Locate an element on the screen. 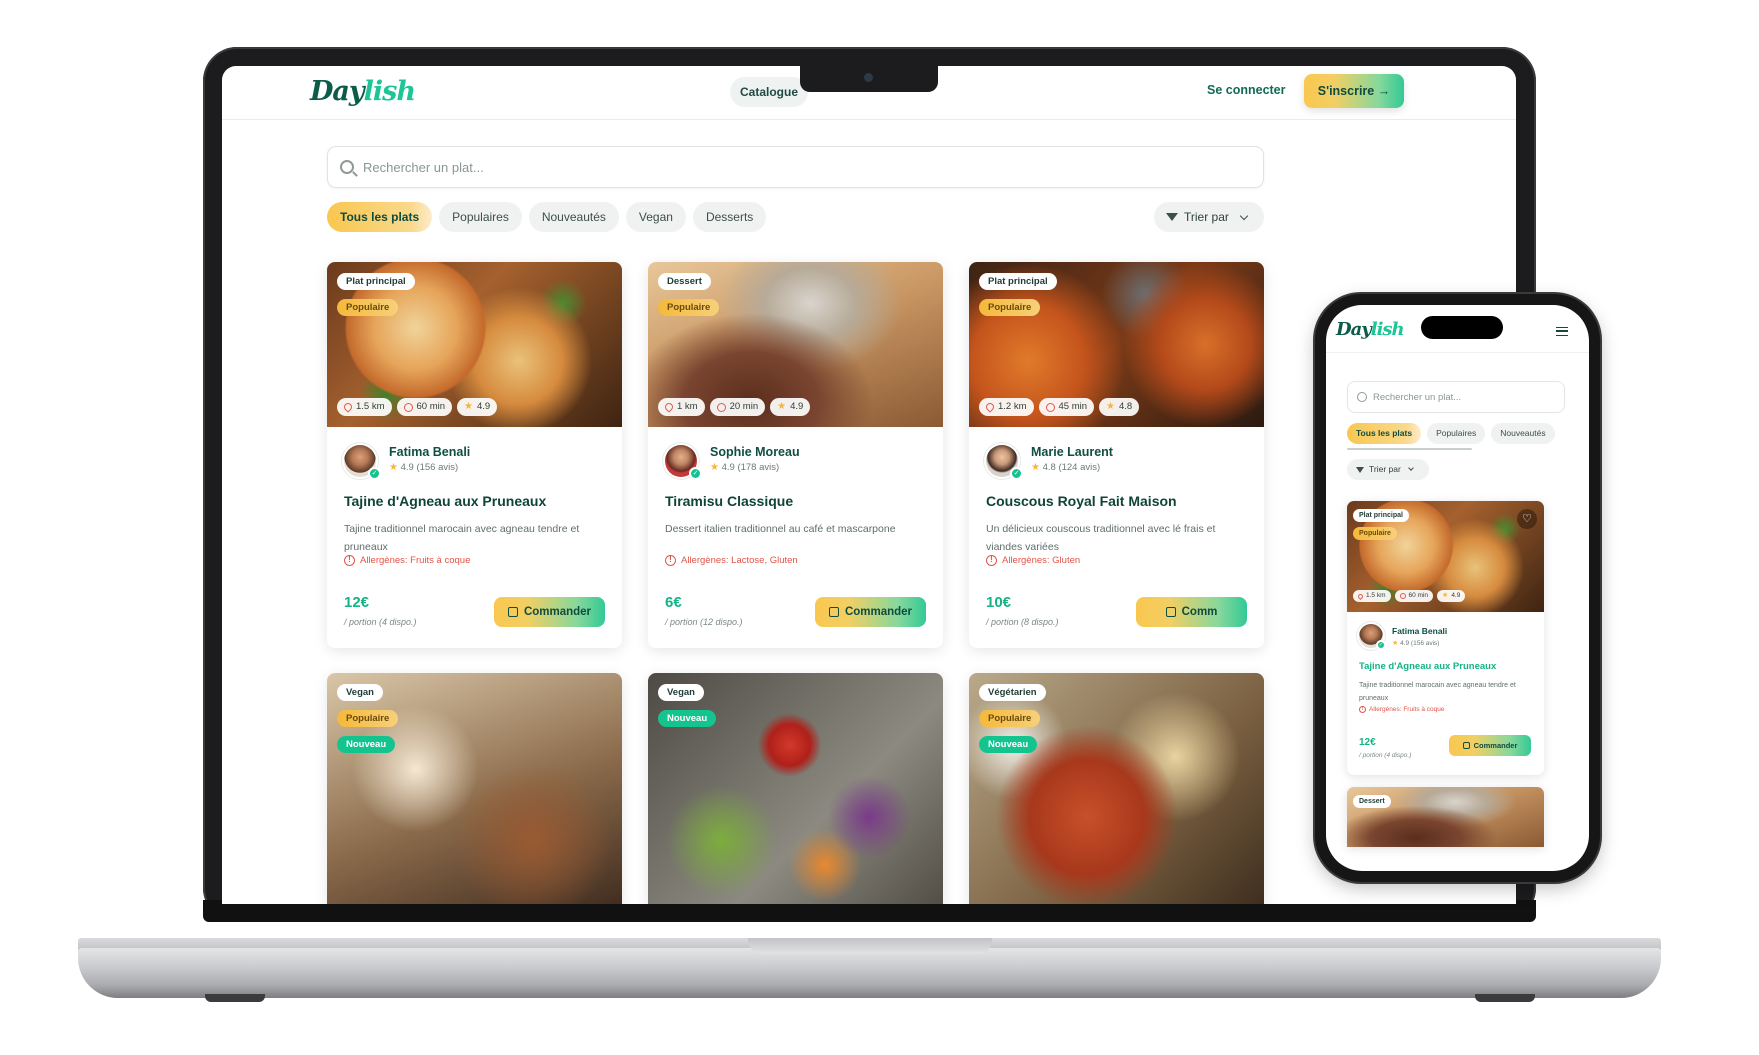 Image resolution: width=1759 pixels, height=1055 pixels. order-label: Comm is located at coordinates (1199, 612).